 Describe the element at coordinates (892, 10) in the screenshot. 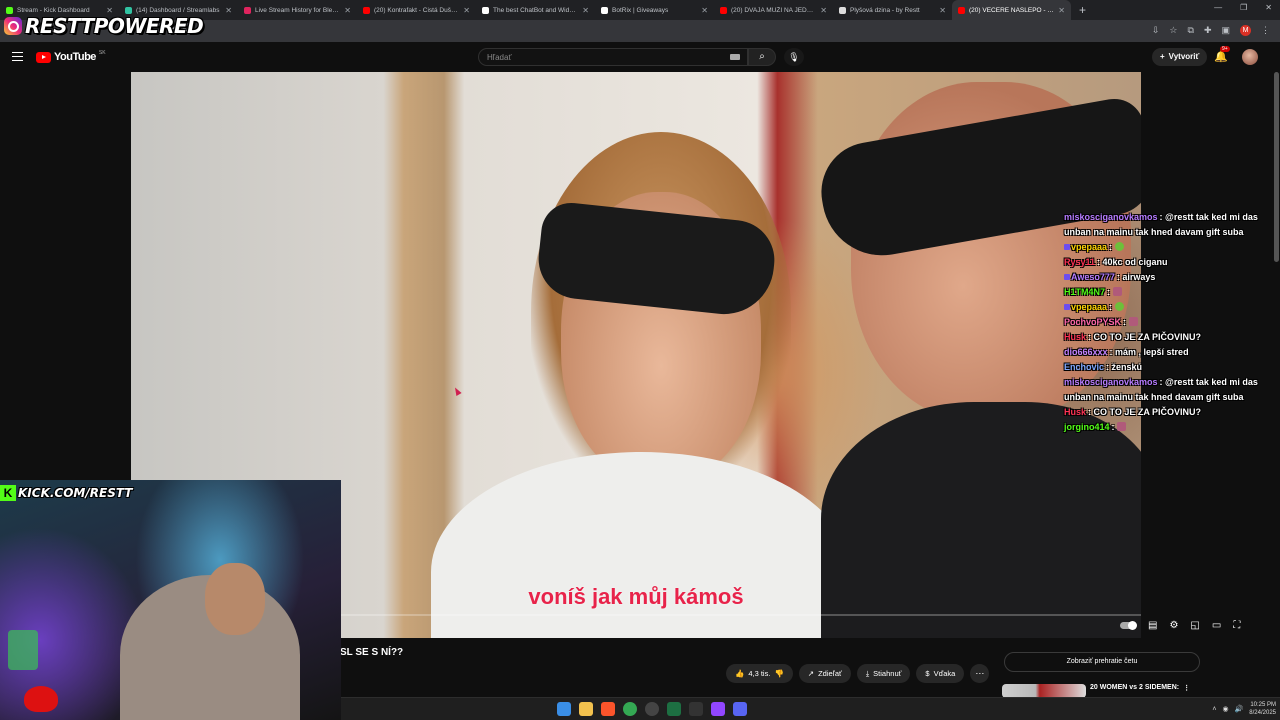

I see `browser-tab: Plyšová dzina - by Restt ✕` at that location.